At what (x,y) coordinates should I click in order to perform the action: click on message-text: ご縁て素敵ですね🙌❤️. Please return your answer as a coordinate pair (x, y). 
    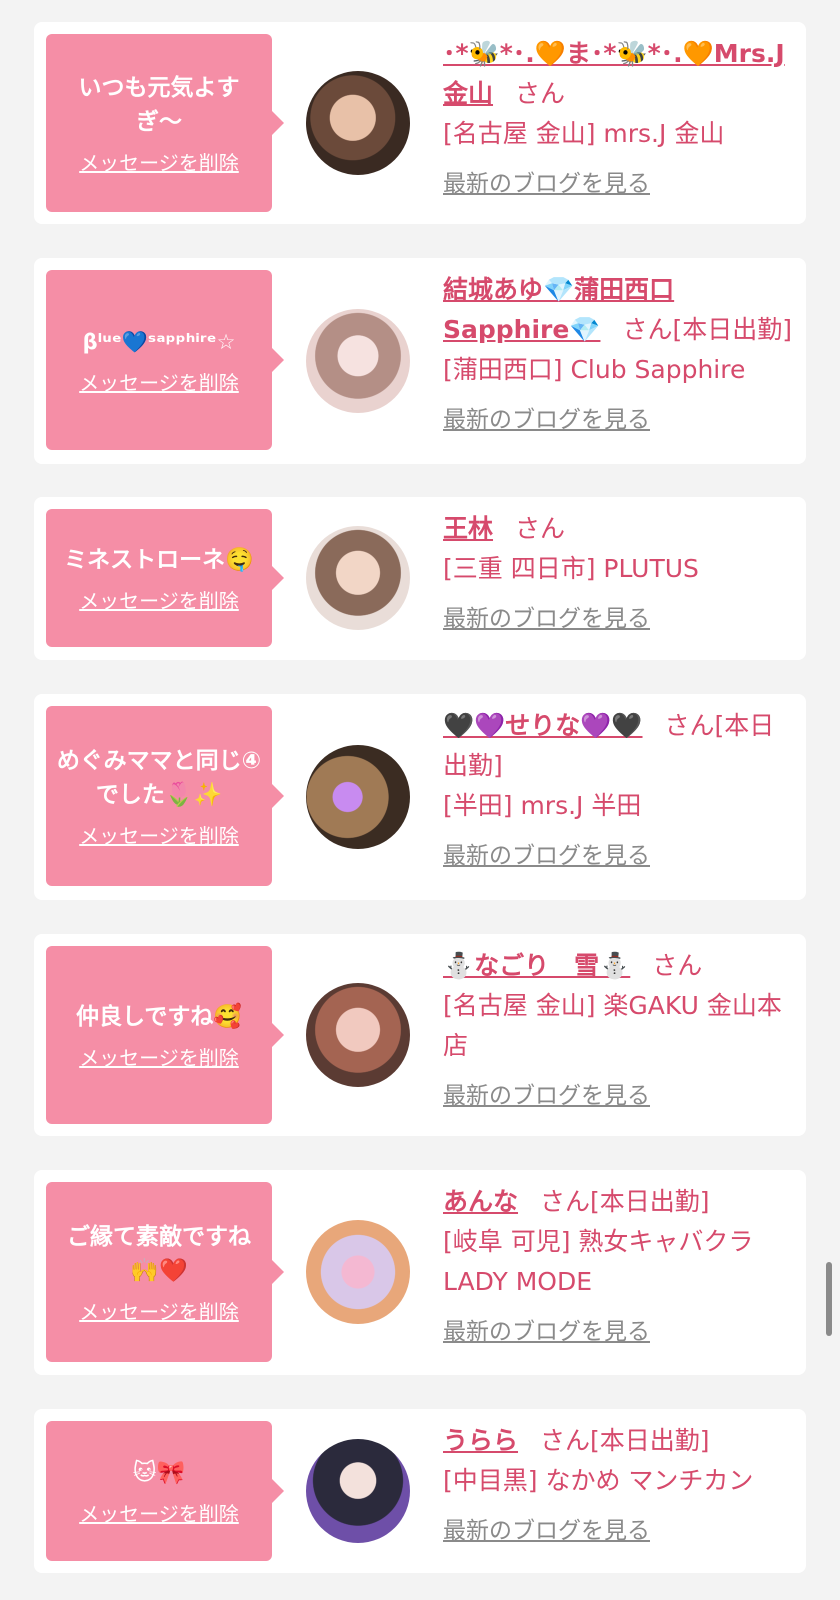
    Looking at the image, I should click on (159, 1253).